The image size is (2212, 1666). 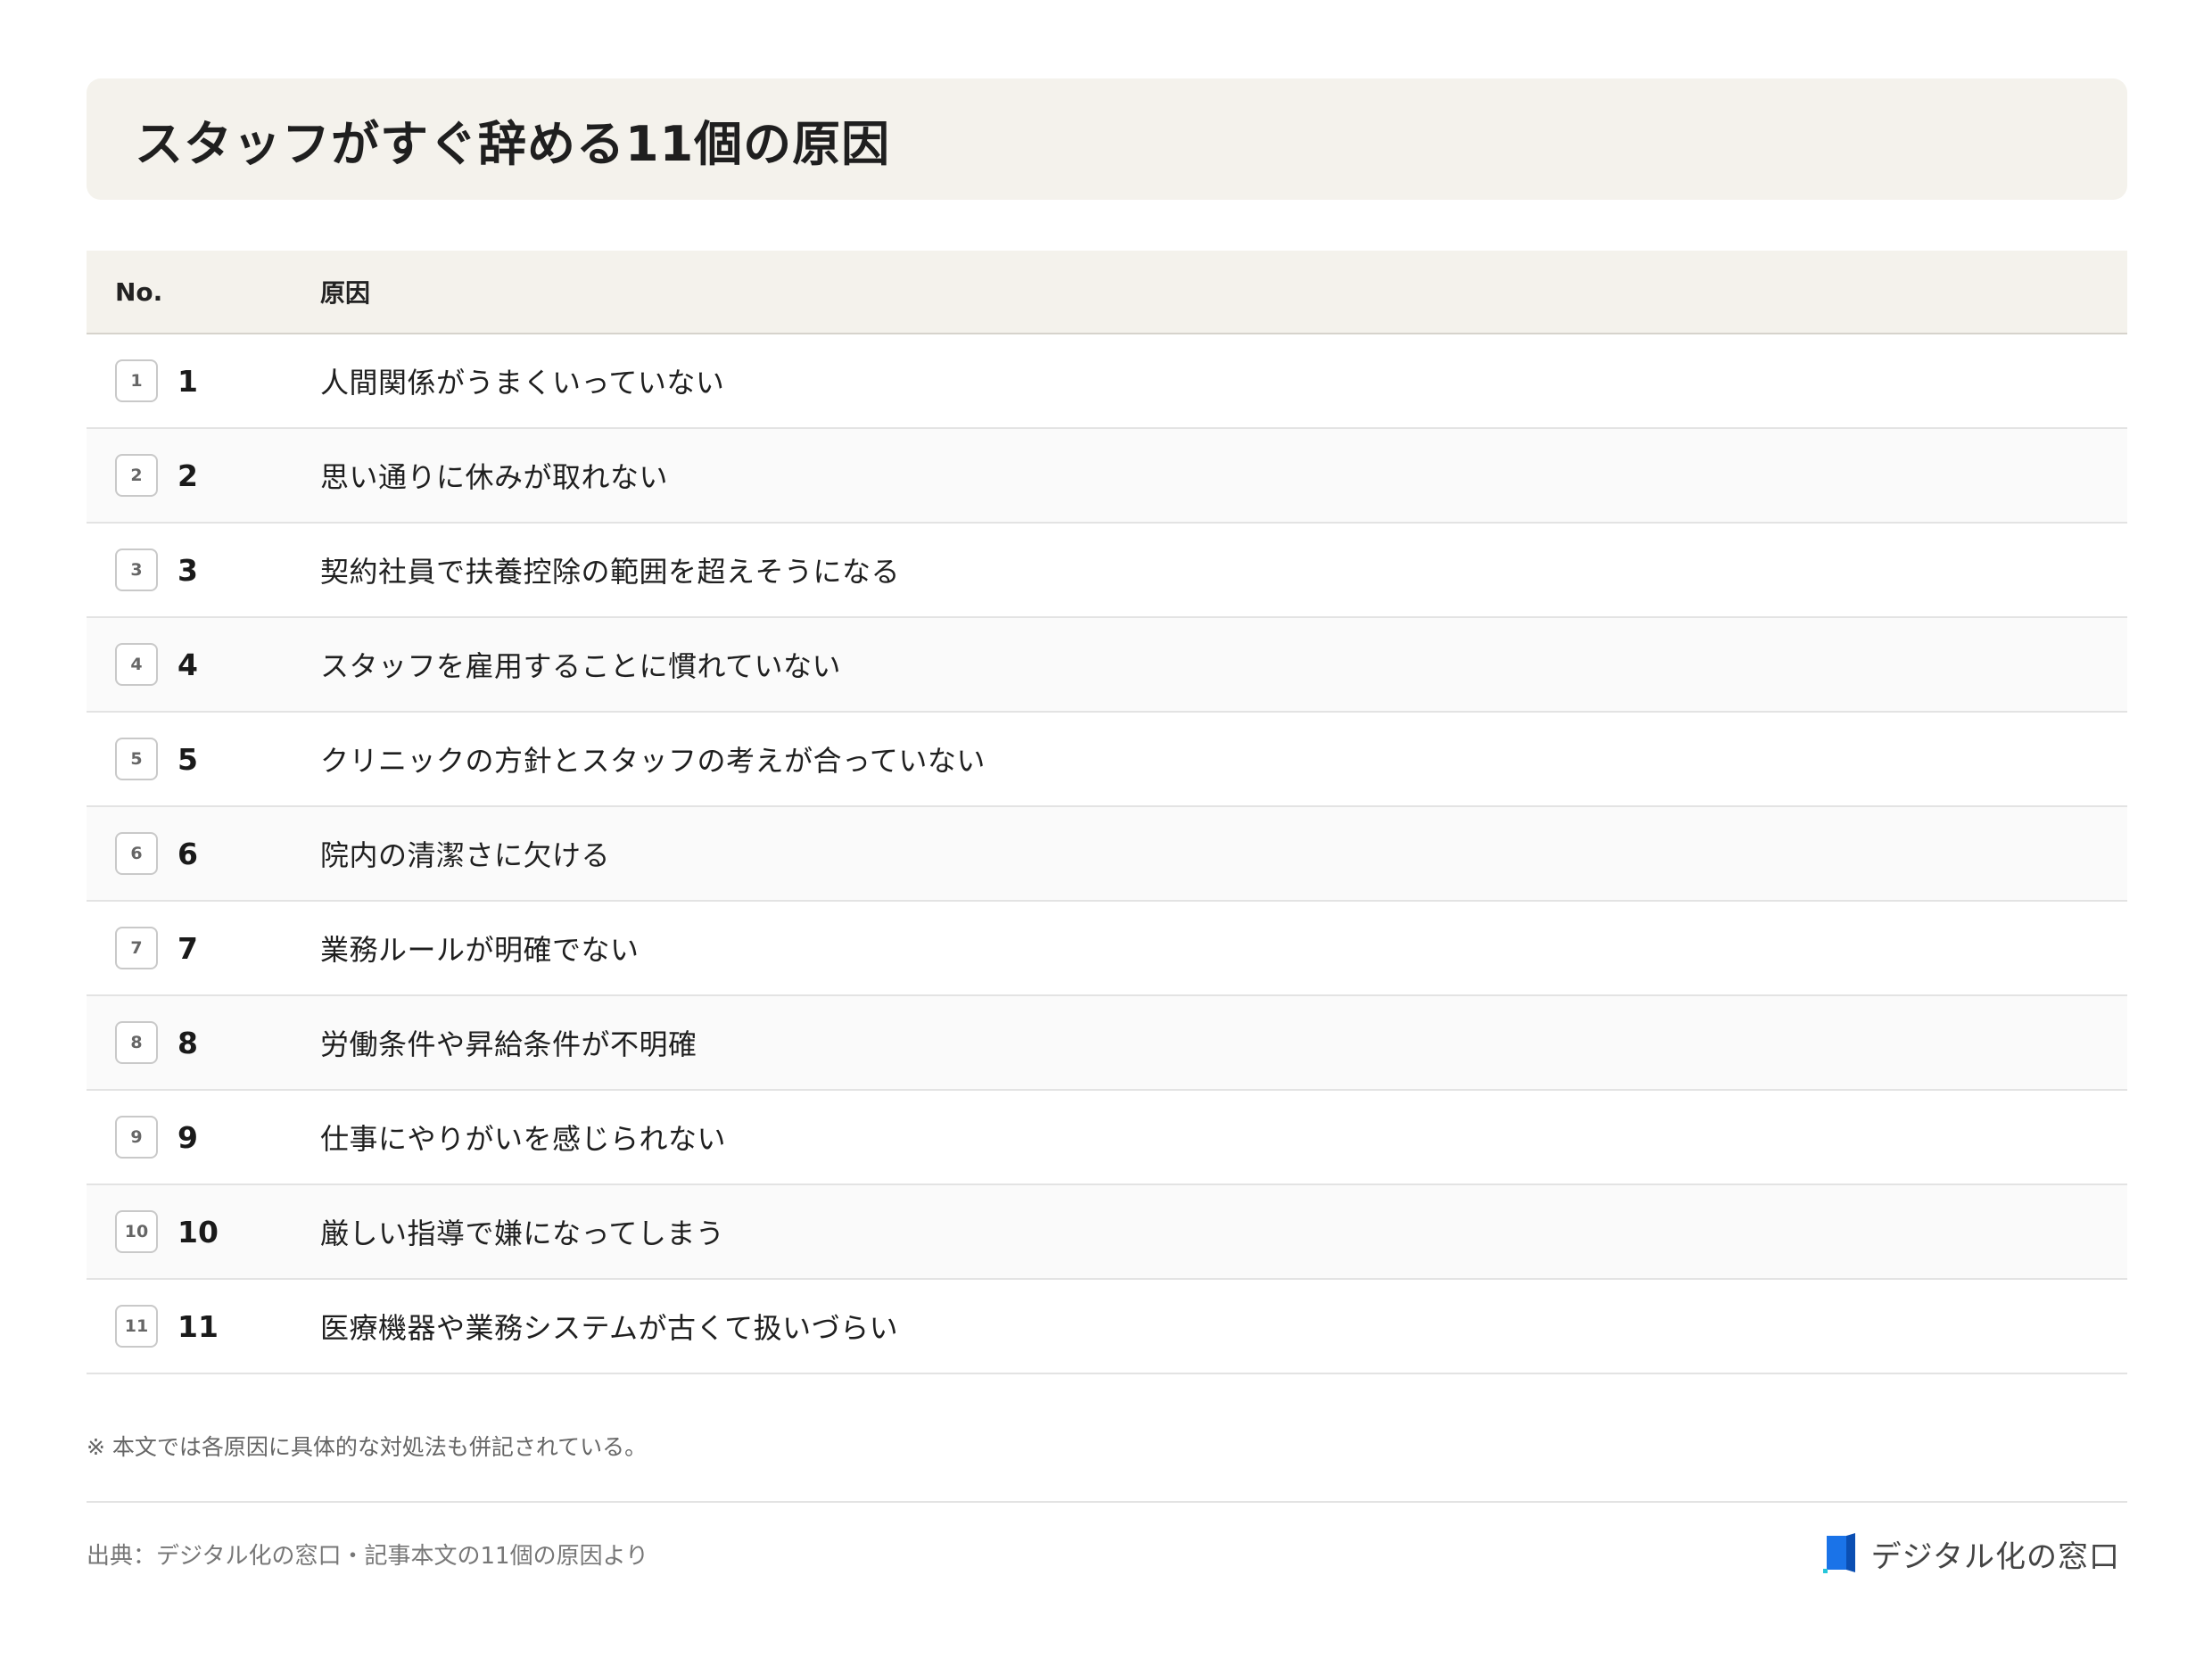 What do you see at coordinates (204, 1137) in the screenshot?
I see `no-cell: 99` at bounding box center [204, 1137].